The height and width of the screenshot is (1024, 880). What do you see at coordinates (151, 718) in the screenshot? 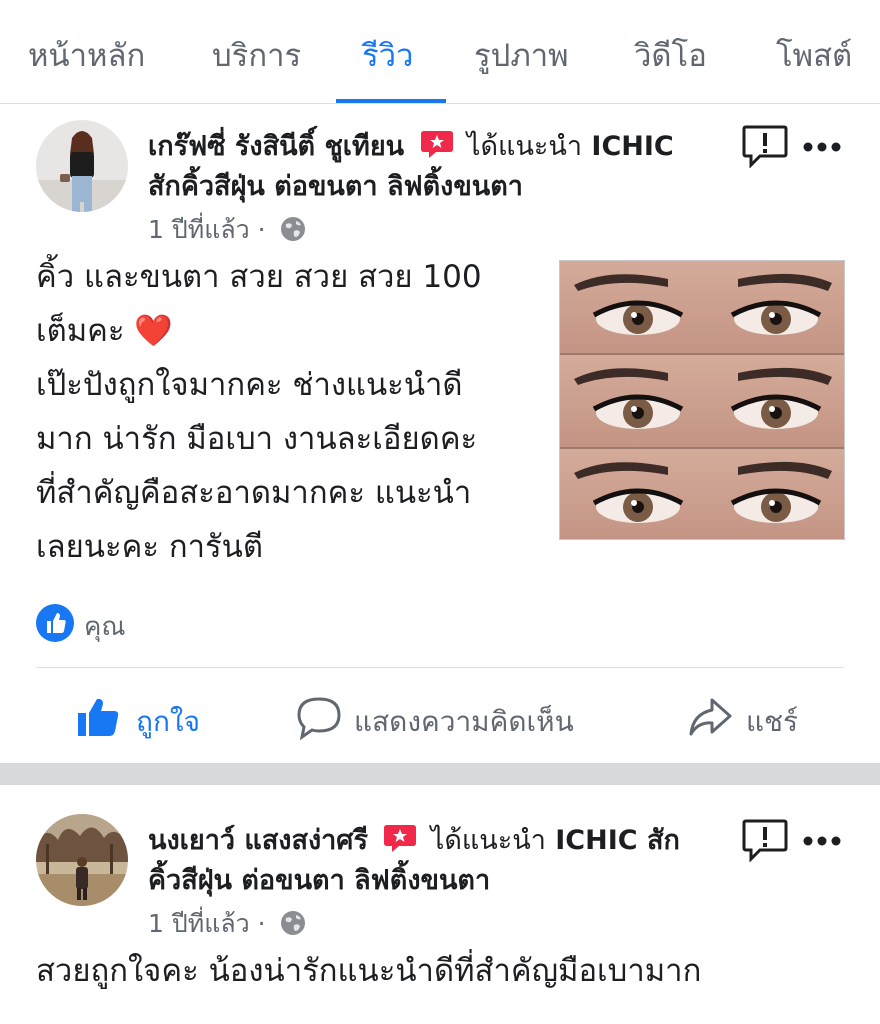
I see `like-button: ถูกใจ` at bounding box center [151, 718].